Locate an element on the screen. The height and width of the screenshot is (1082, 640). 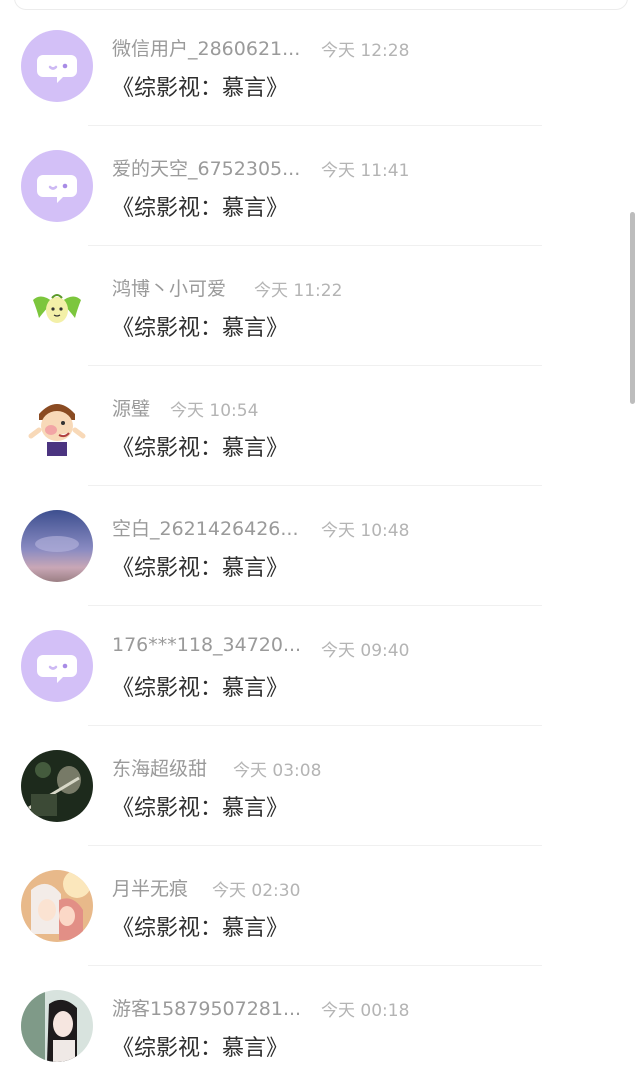
commenter-name: 鸿博丶小可爱 is located at coordinates (169, 287).